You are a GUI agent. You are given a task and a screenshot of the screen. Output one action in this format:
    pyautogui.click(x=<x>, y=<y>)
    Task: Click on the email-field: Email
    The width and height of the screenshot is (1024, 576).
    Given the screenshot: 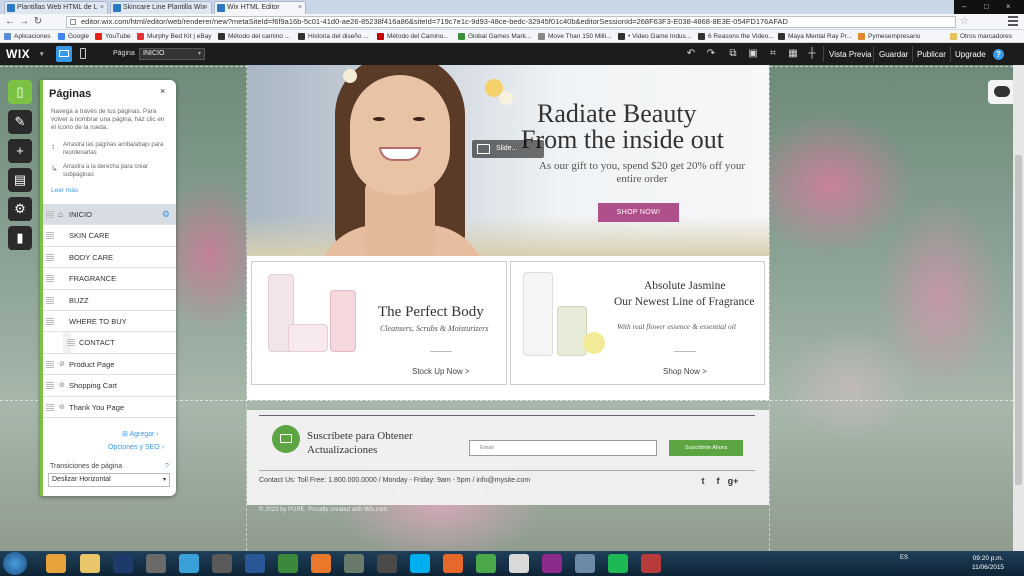 What is the action you would take?
    pyautogui.click(x=563, y=448)
    